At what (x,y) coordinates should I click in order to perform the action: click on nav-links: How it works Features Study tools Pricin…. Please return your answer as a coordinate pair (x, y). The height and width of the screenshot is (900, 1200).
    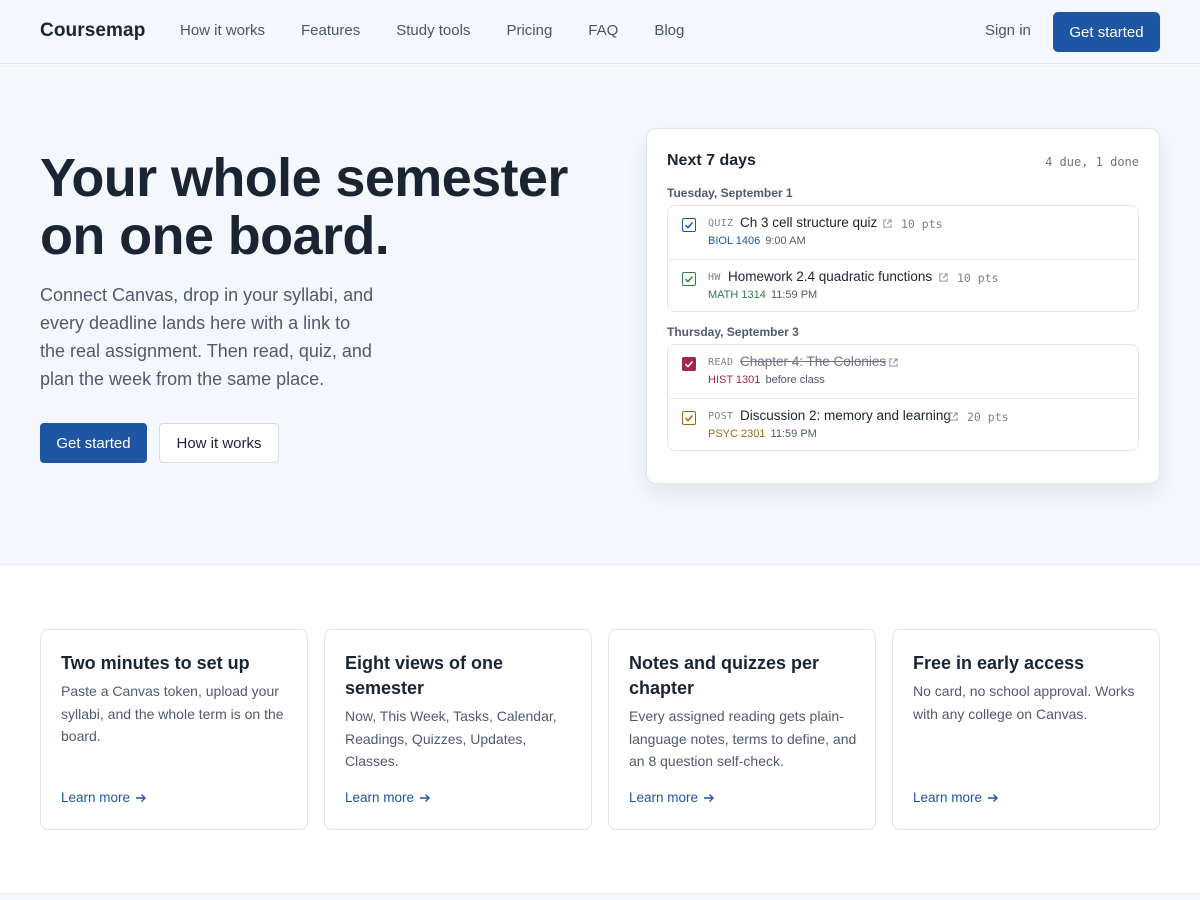
    Looking at the image, I should click on (432, 30).